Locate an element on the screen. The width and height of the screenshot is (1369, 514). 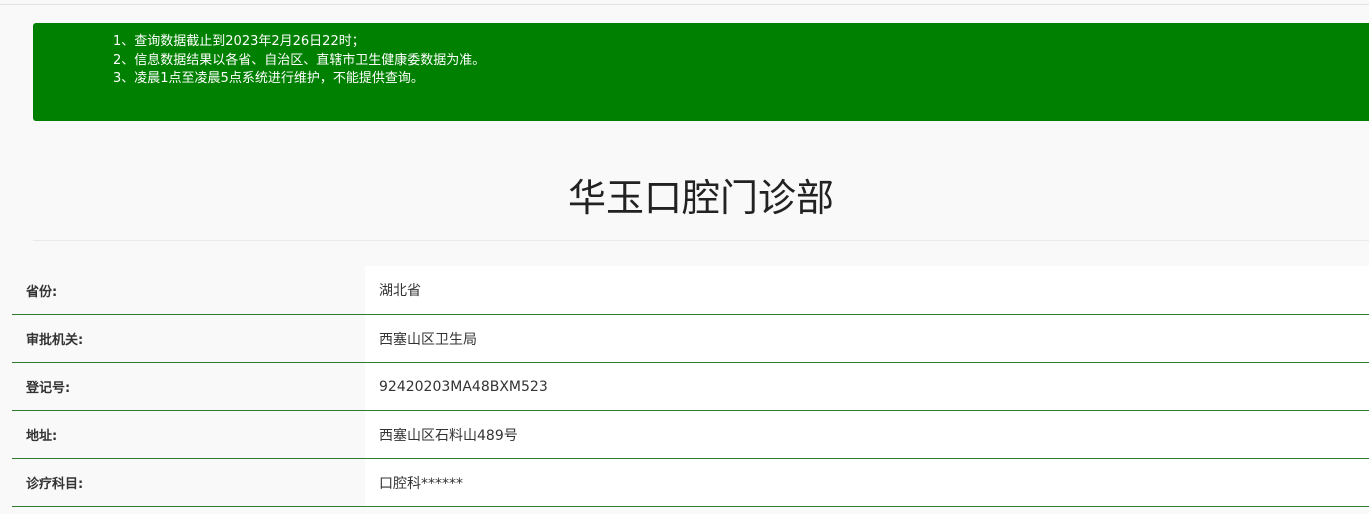
registration-number-label: 登记号: is located at coordinates (188, 386).